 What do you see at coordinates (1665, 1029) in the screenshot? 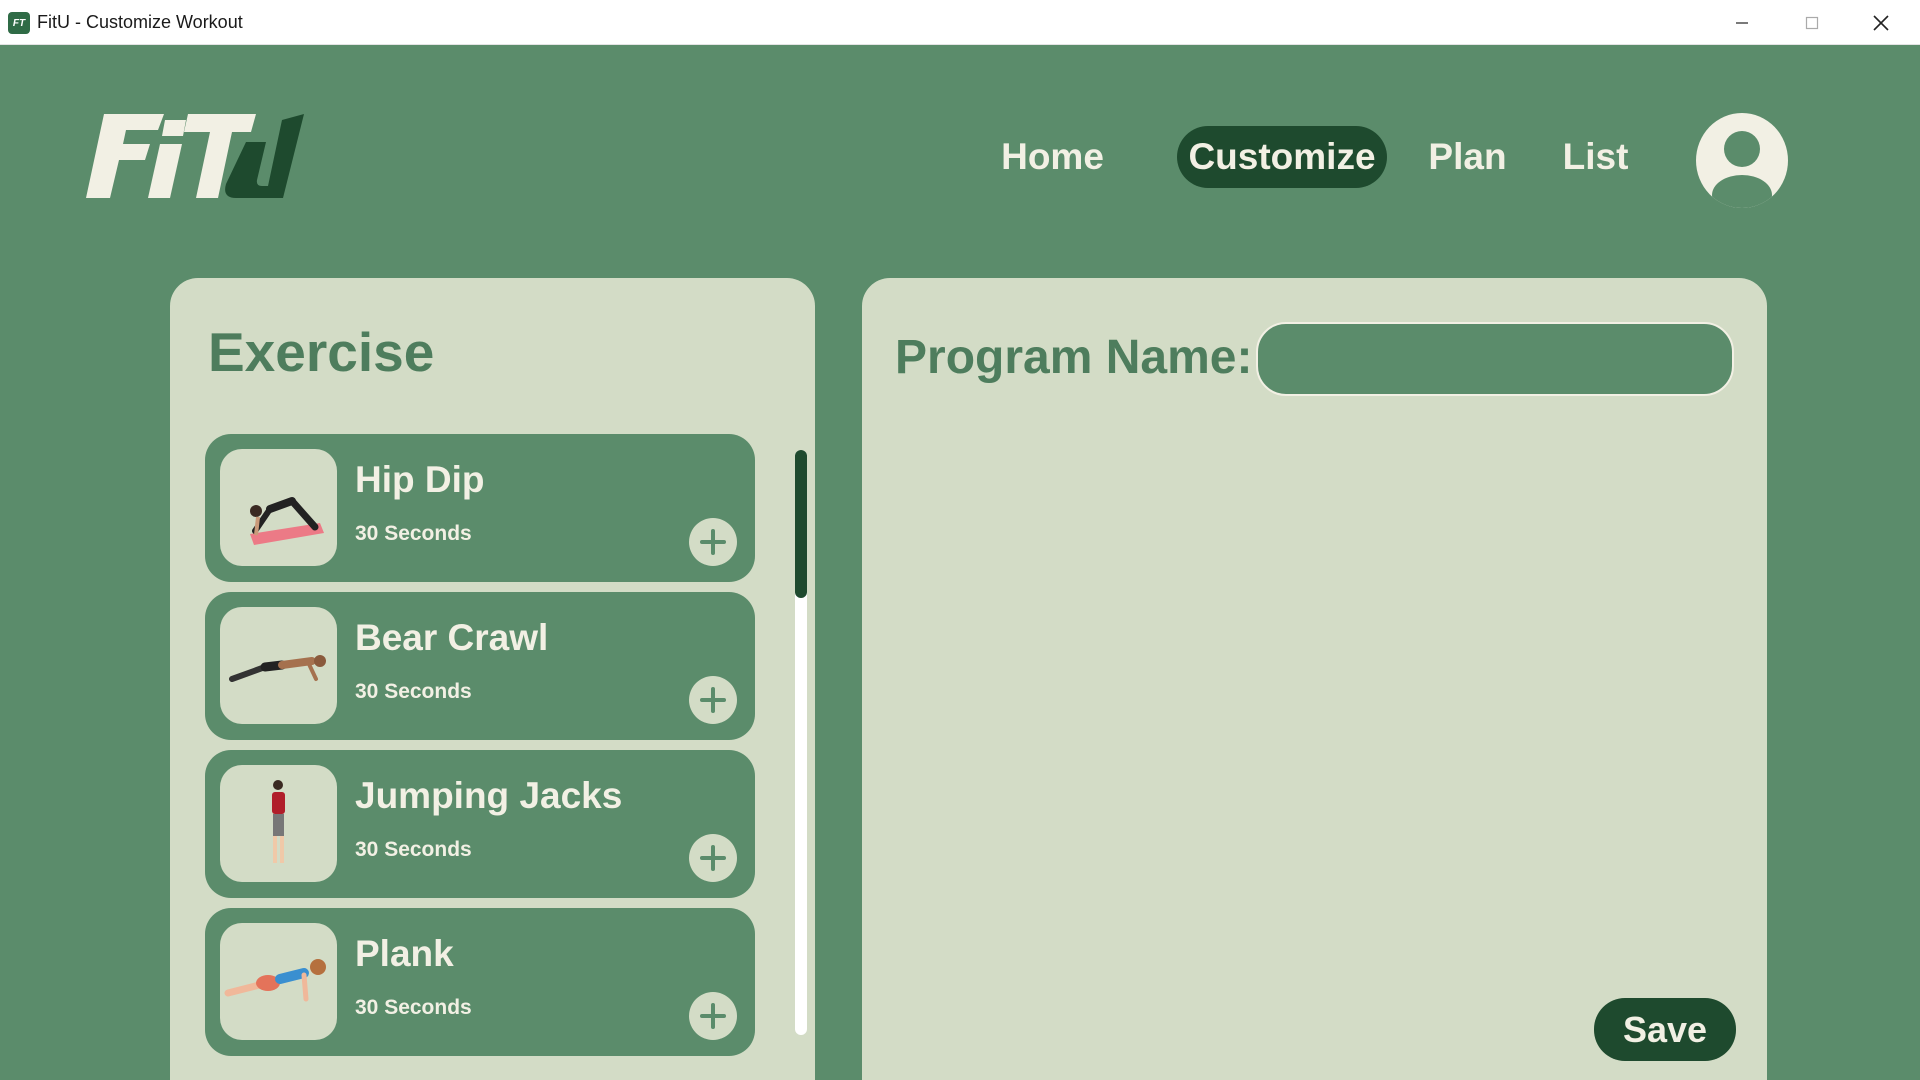
I see `save-button: Save` at bounding box center [1665, 1029].